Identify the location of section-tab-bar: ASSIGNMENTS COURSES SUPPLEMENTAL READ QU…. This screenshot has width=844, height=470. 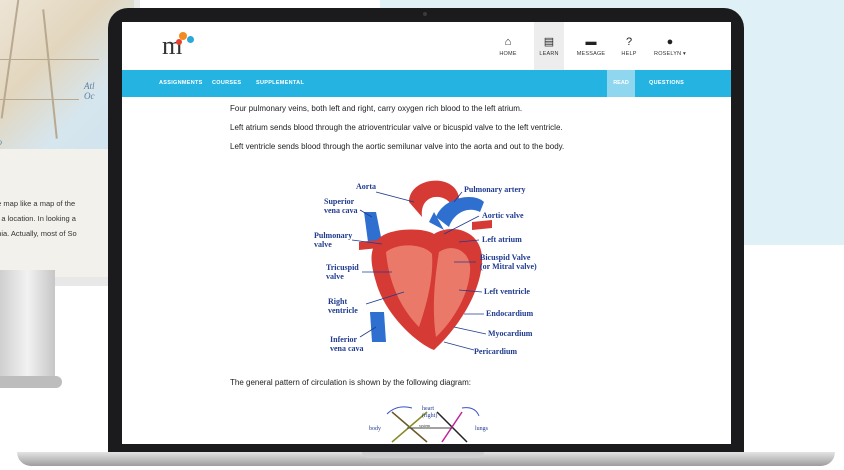
(426, 83).